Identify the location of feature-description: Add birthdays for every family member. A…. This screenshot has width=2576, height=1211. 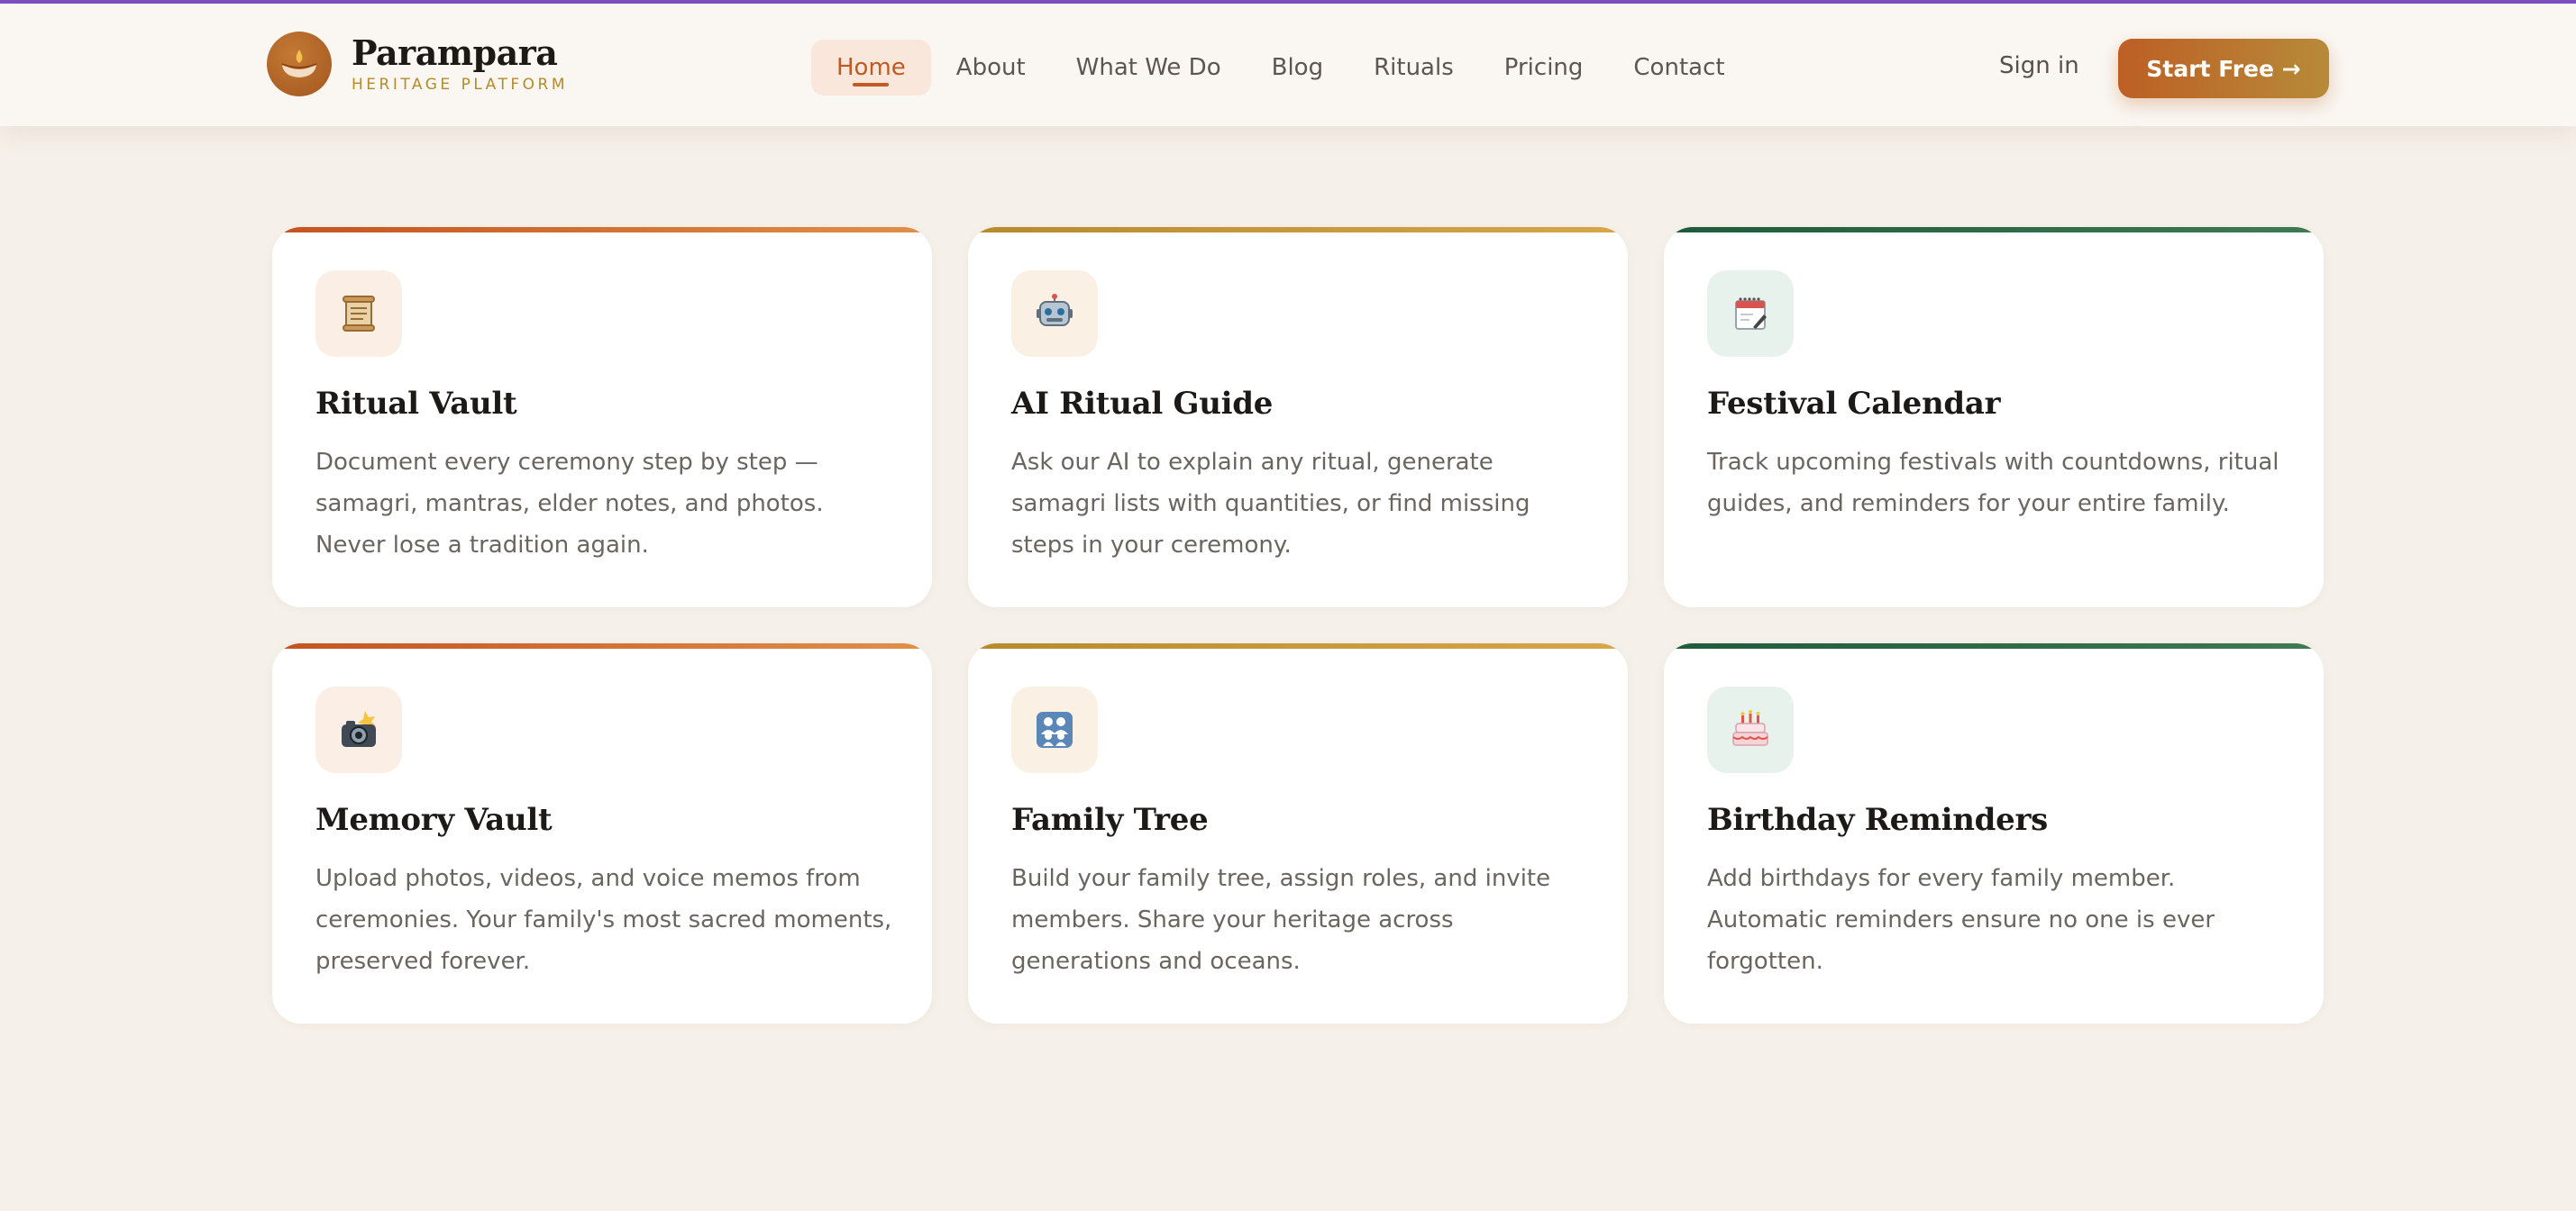
(1961, 920).